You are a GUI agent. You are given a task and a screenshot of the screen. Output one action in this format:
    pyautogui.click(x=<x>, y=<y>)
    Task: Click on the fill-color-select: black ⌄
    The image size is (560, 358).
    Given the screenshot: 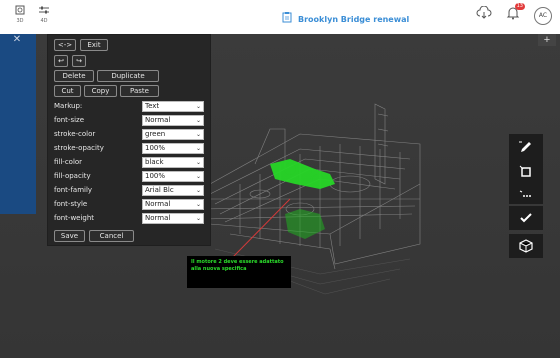 What is the action you would take?
    pyautogui.click(x=173, y=162)
    